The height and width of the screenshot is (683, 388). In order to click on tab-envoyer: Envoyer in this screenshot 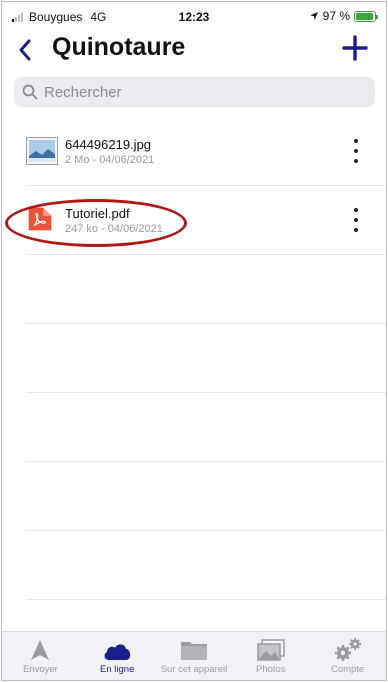, I will do `click(40, 656)`.